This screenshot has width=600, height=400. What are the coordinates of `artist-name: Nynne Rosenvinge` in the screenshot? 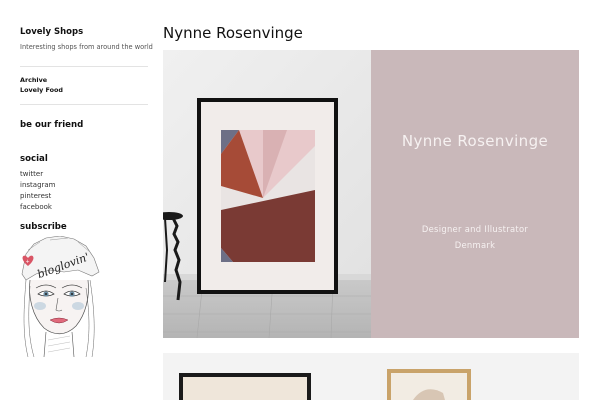 It's located at (475, 141).